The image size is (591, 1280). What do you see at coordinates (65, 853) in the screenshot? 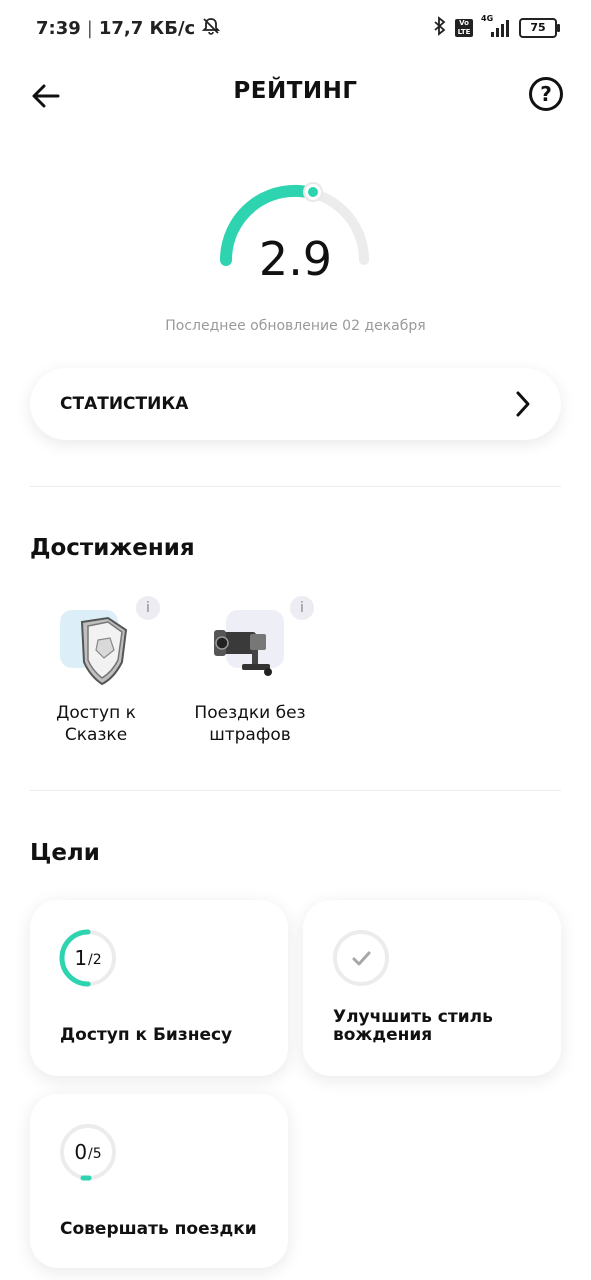
I see `goals-title: Цели` at bounding box center [65, 853].